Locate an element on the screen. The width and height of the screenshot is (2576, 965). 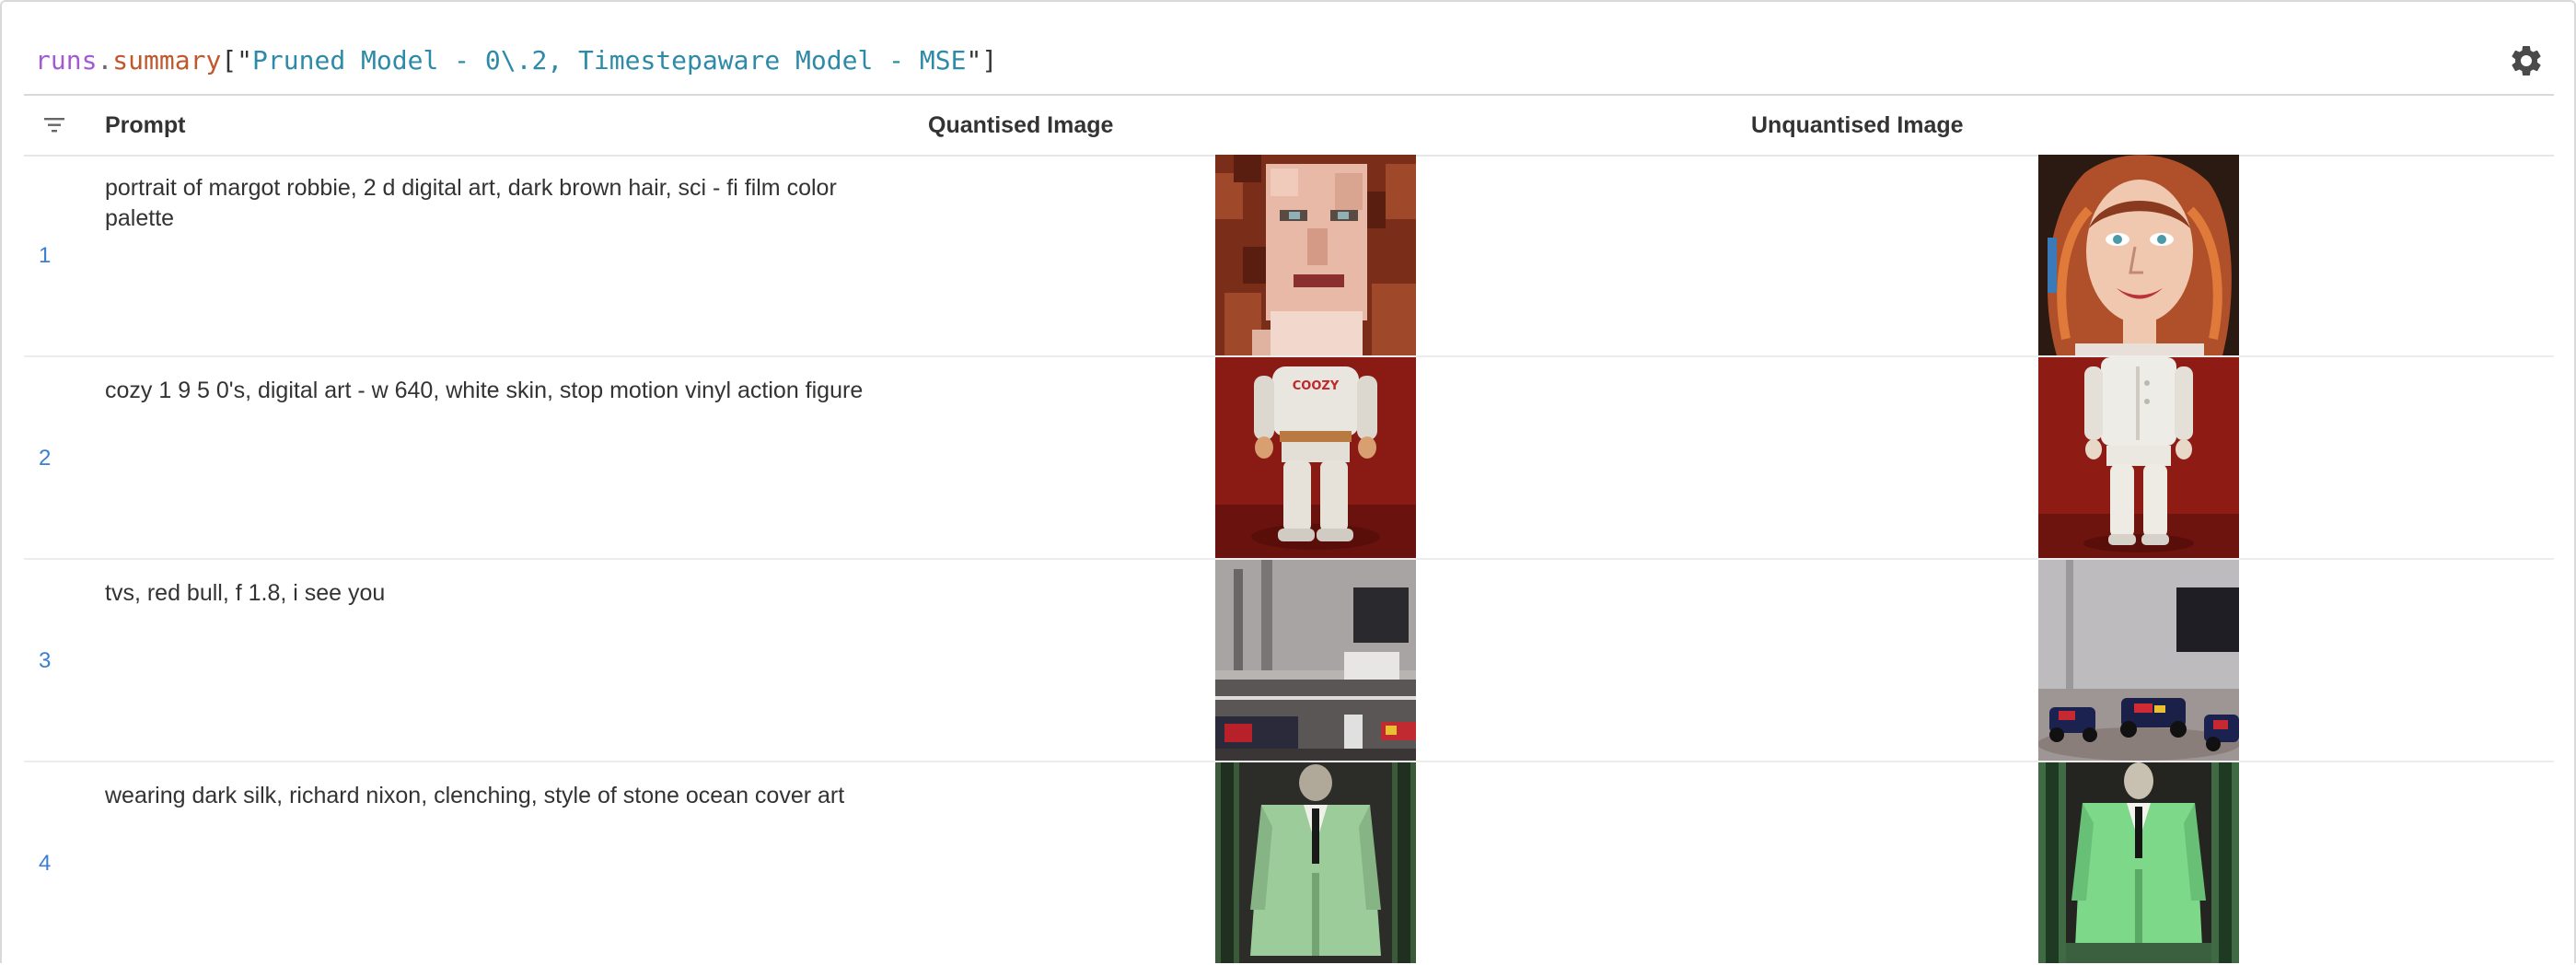
table-header: Prompt Quantised Image Unquantised Image is located at coordinates (1289, 125).